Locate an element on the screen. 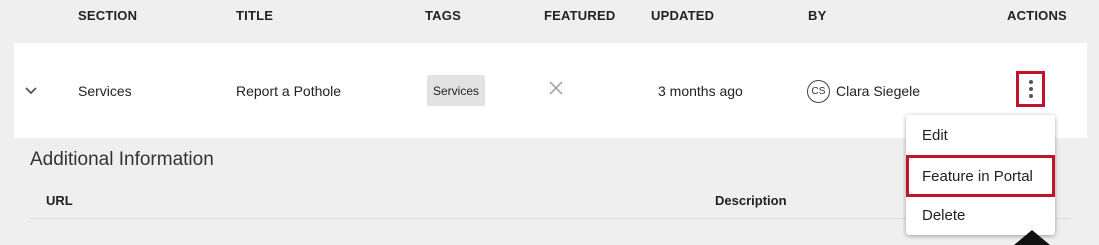  row-author: Clara Siegele is located at coordinates (878, 91).